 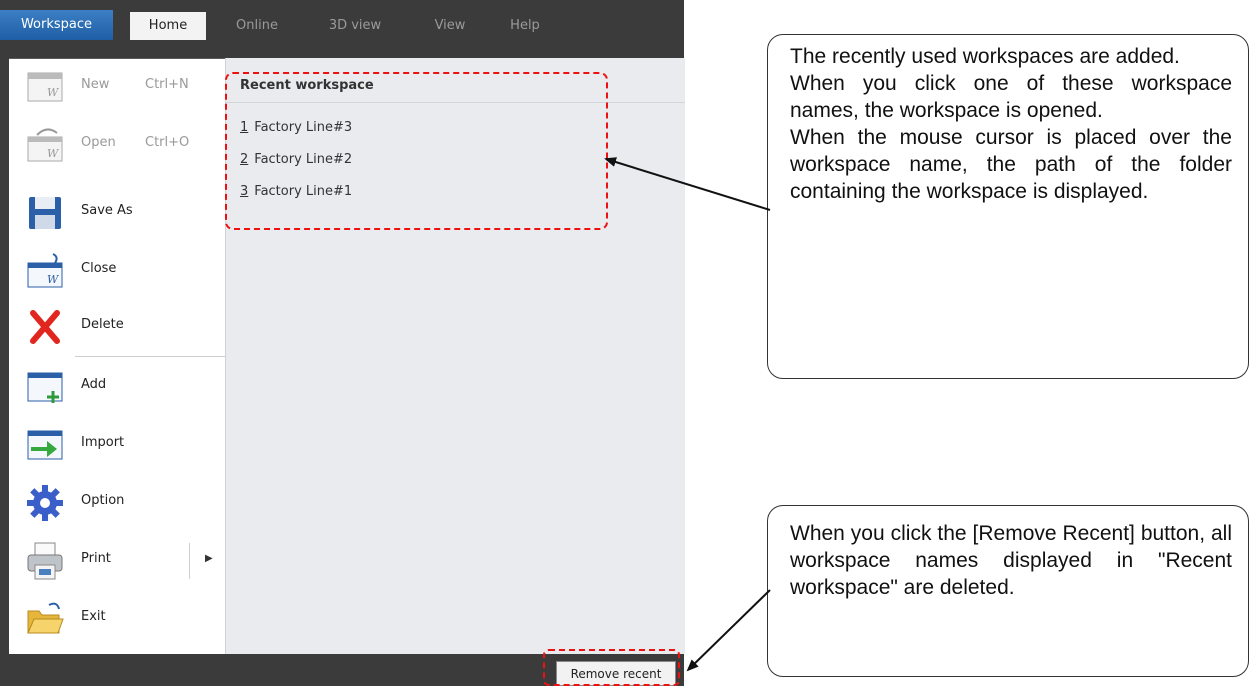 I want to click on exit-folder-icon, so click(x=45, y=618).